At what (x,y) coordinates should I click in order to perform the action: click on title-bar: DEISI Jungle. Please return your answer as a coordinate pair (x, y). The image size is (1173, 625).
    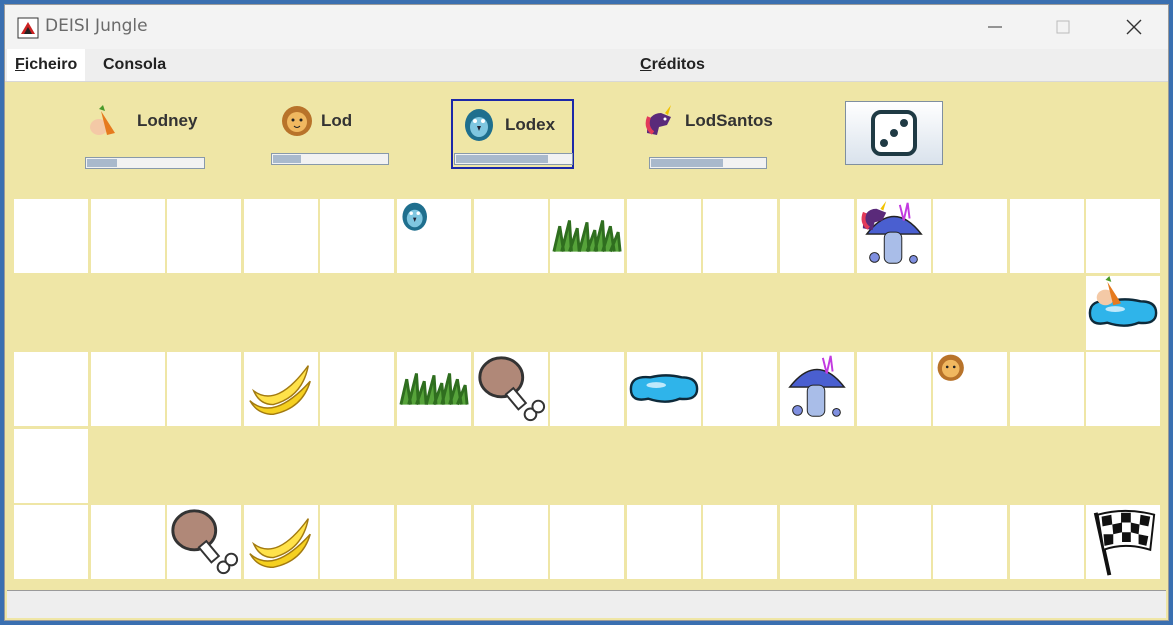
    Looking at the image, I should click on (586, 27).